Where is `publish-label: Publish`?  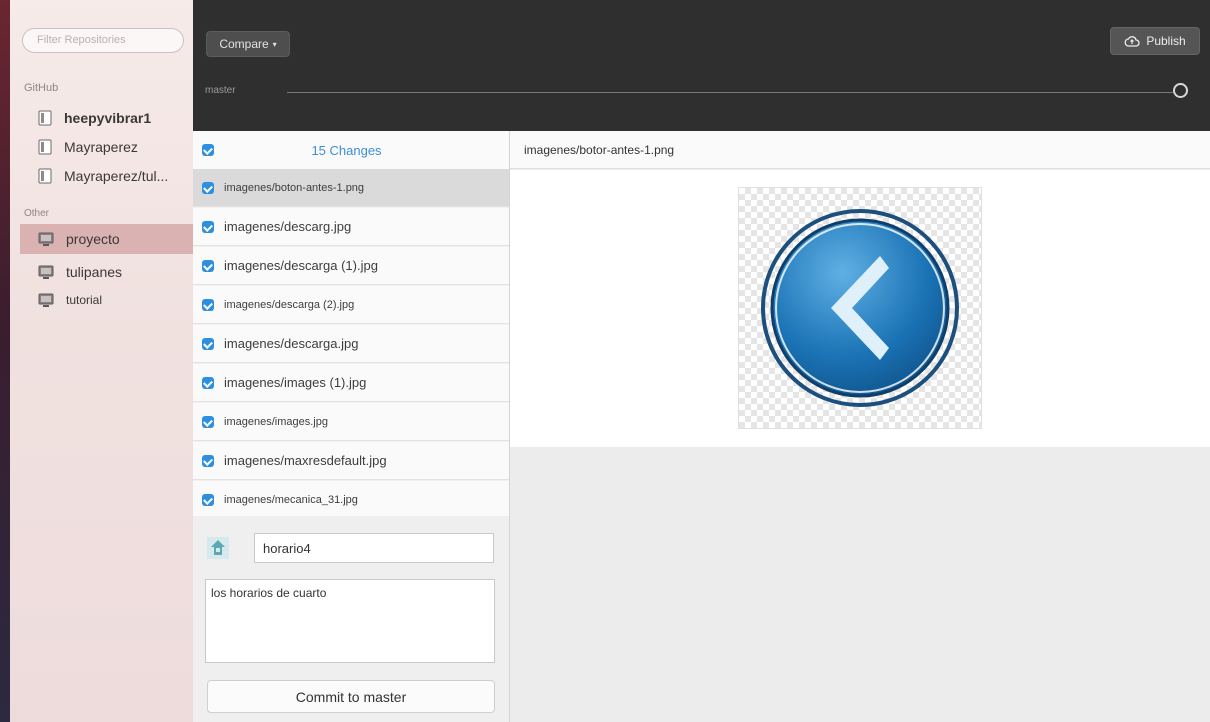
publish-label: Publish is located at coordinates (1166, 41).